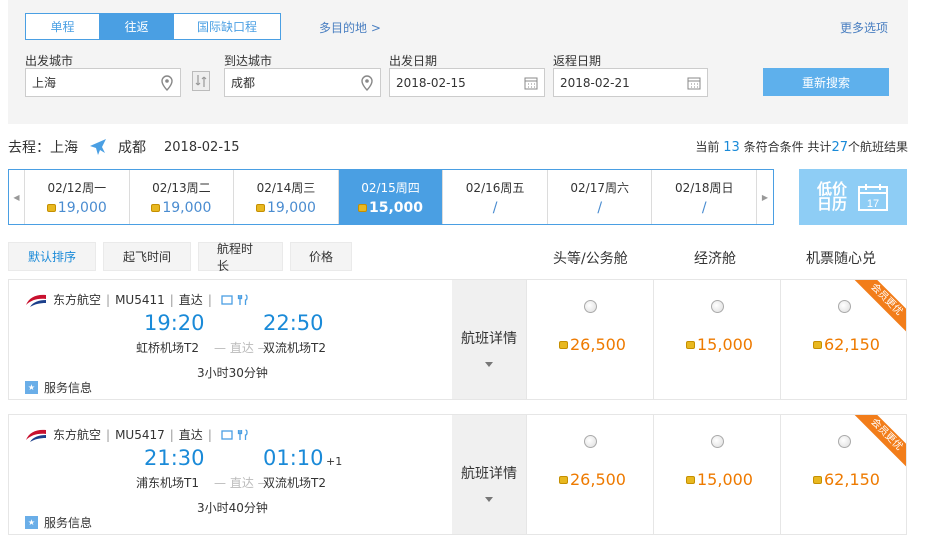 The width and height of the screenshot is (938, 535). What do you see at coordinates (598, 479) in the screenshot?
I see `cabin-price-value: 26,500` at bounding box center [598, 479].